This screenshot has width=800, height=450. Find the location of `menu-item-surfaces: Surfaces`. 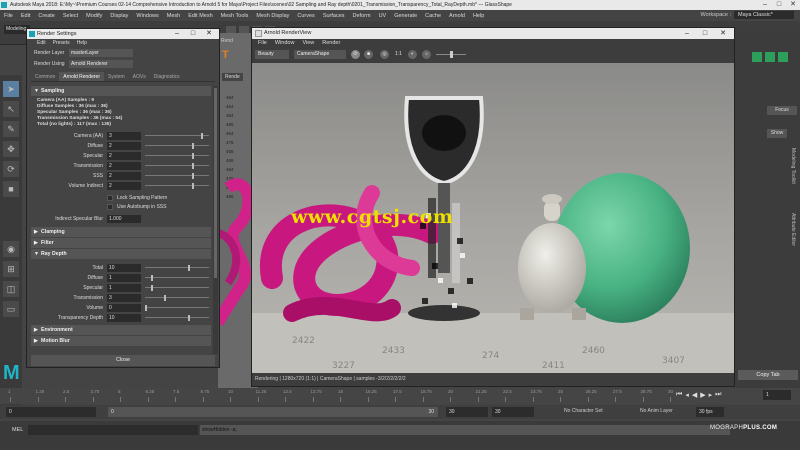

menu-item-surfaces: Surfaces is located at coordinates (334, 16).